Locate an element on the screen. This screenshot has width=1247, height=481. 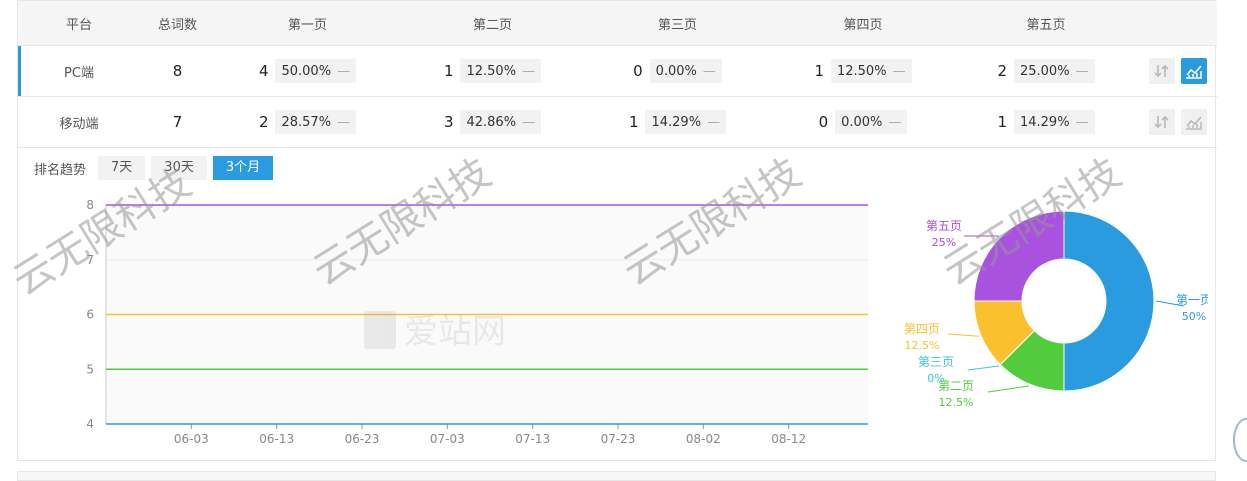
slice-percent-label: 0% is located at coordinates (935, 378).